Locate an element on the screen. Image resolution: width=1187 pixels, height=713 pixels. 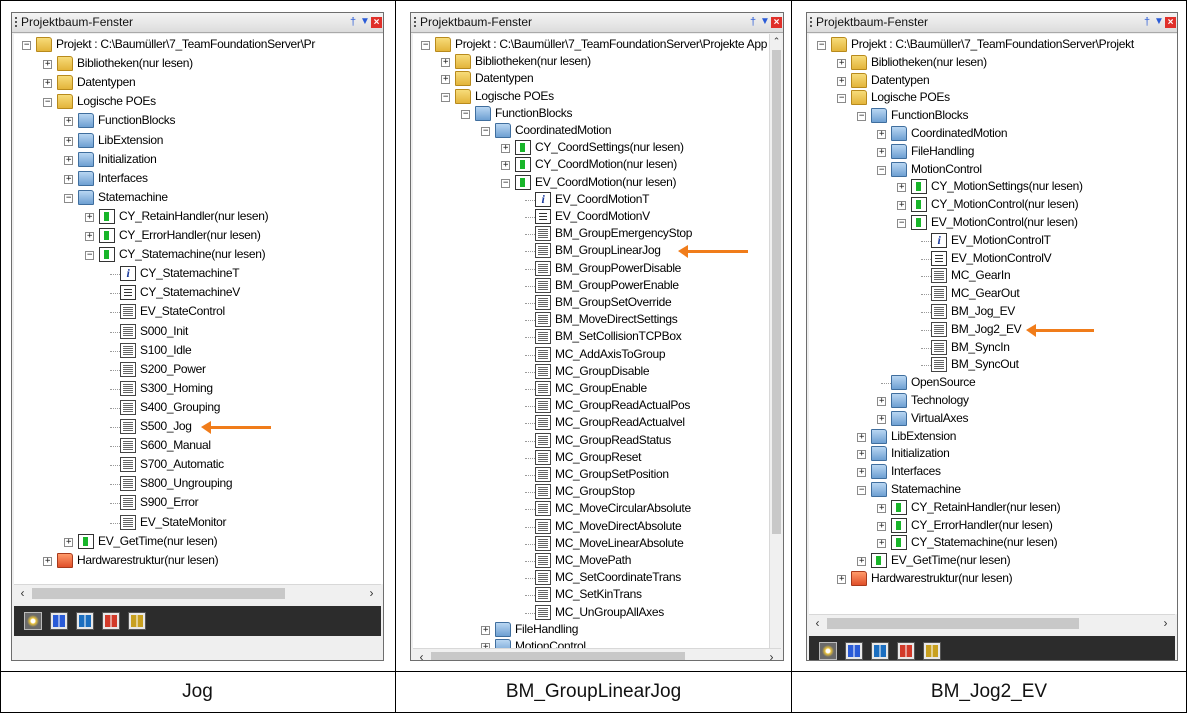
tree-node: MC_MovePath is located at coordinates (591, 561).